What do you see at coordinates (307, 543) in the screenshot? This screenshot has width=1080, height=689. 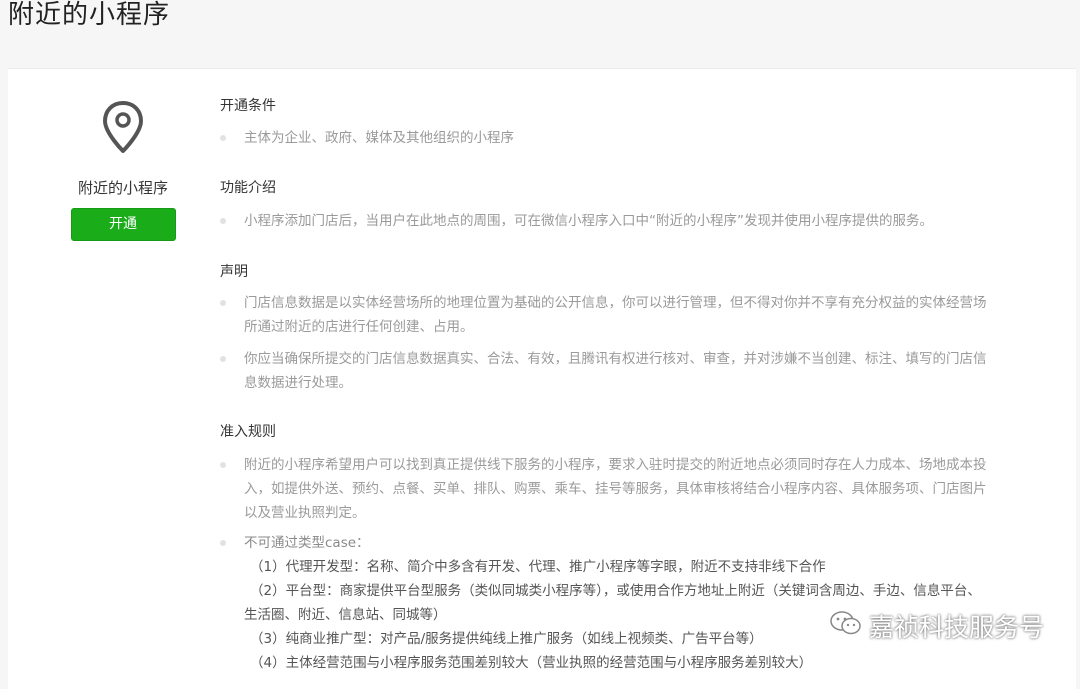 I see `case-title: 不可通过类型case：` at bounding box center [307, 543].